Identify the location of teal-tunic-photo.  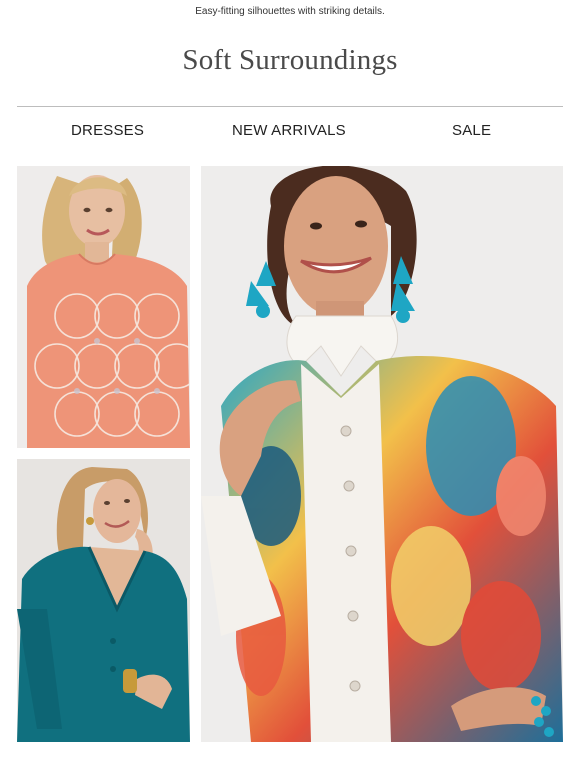
(103, 600).